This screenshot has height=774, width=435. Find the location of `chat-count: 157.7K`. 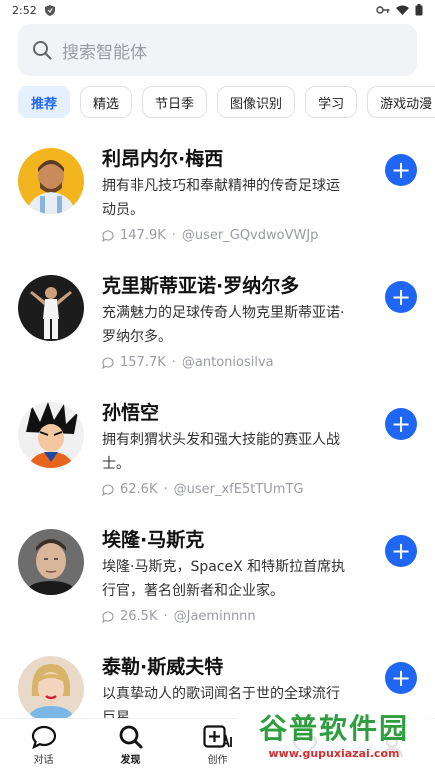

chat-count: 157.7K is located at coordinates (143, 362).